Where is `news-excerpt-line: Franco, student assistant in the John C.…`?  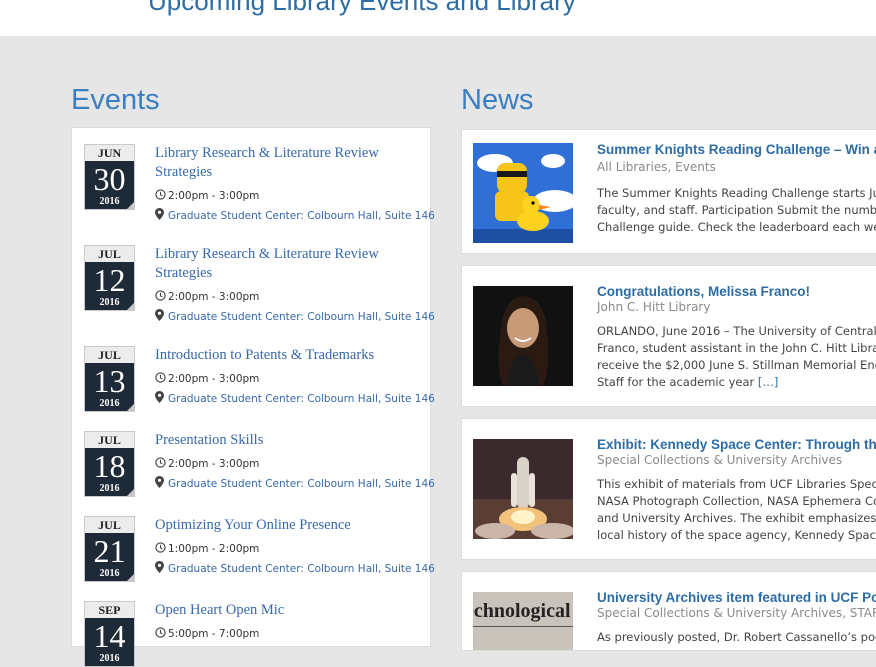
news-excerpt-line: Franco, student assistant in the John C.… is located at coordinates (736, 348).